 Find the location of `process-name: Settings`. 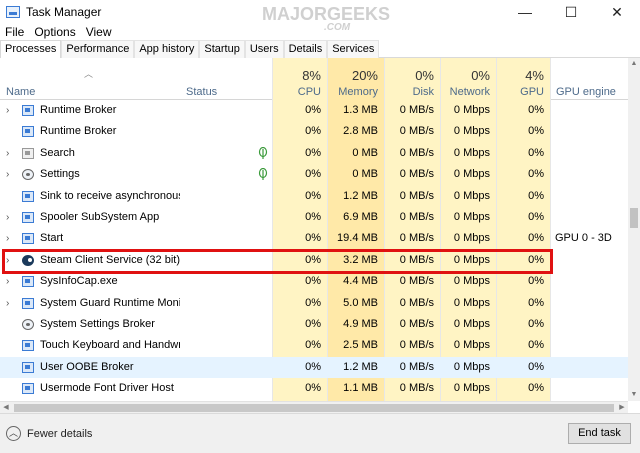

process-name: Settings is located at coordinates (60, 174).